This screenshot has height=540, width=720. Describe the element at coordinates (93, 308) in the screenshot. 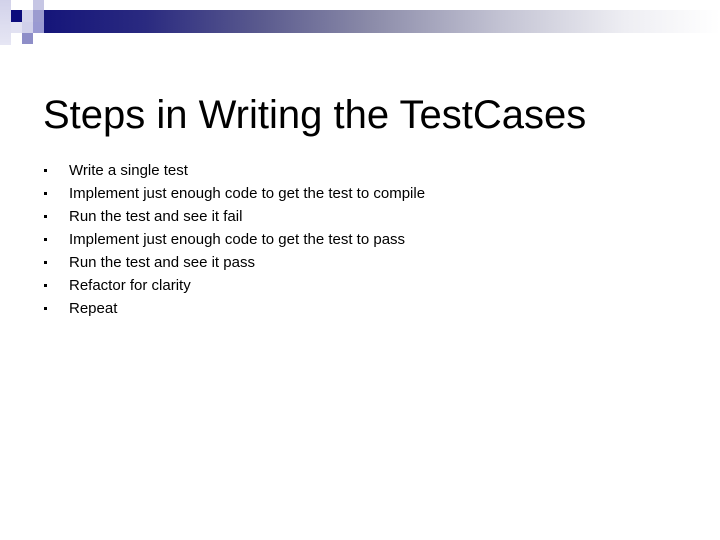

I see `bullet-text: Repeat` at that location.